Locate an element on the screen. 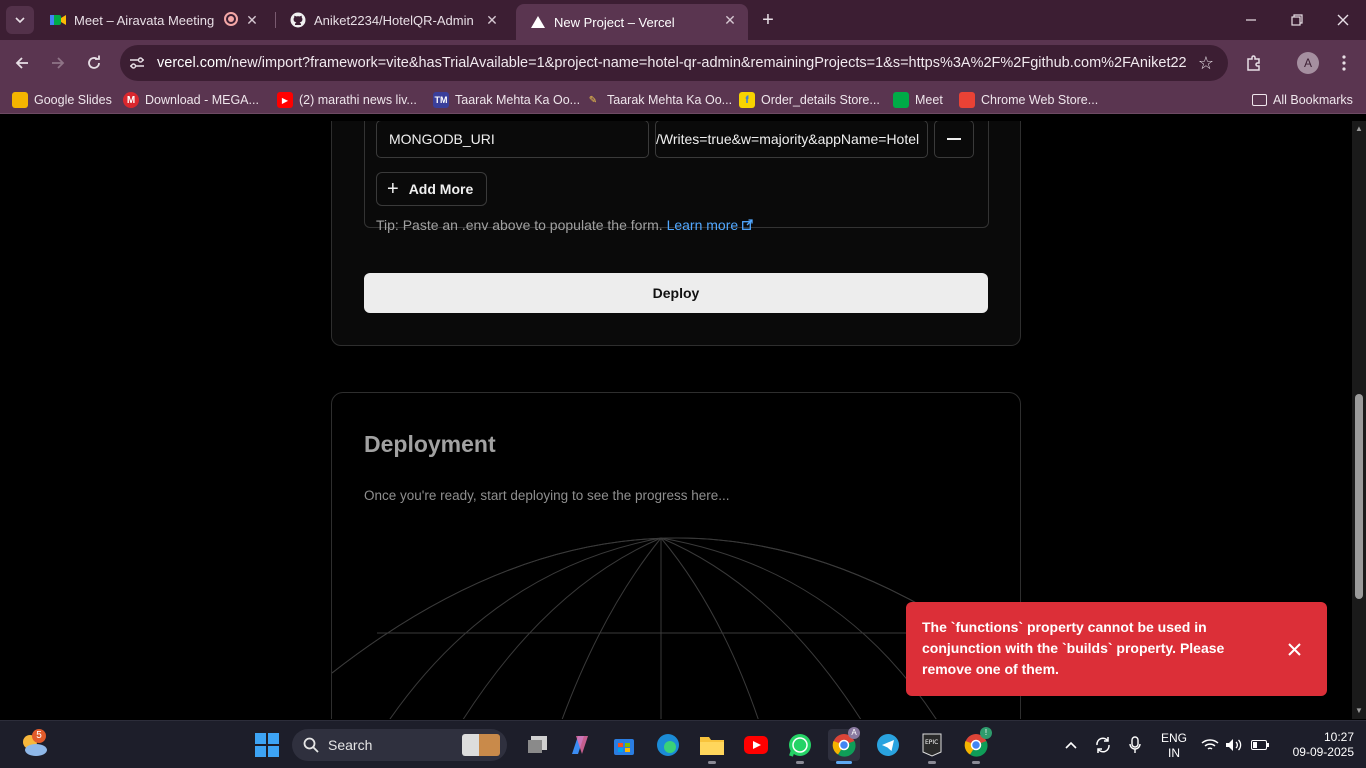 This screenshot has width=1366, height=768. clock-date: 09-09-2025 is located at coordinates (1323, 752).